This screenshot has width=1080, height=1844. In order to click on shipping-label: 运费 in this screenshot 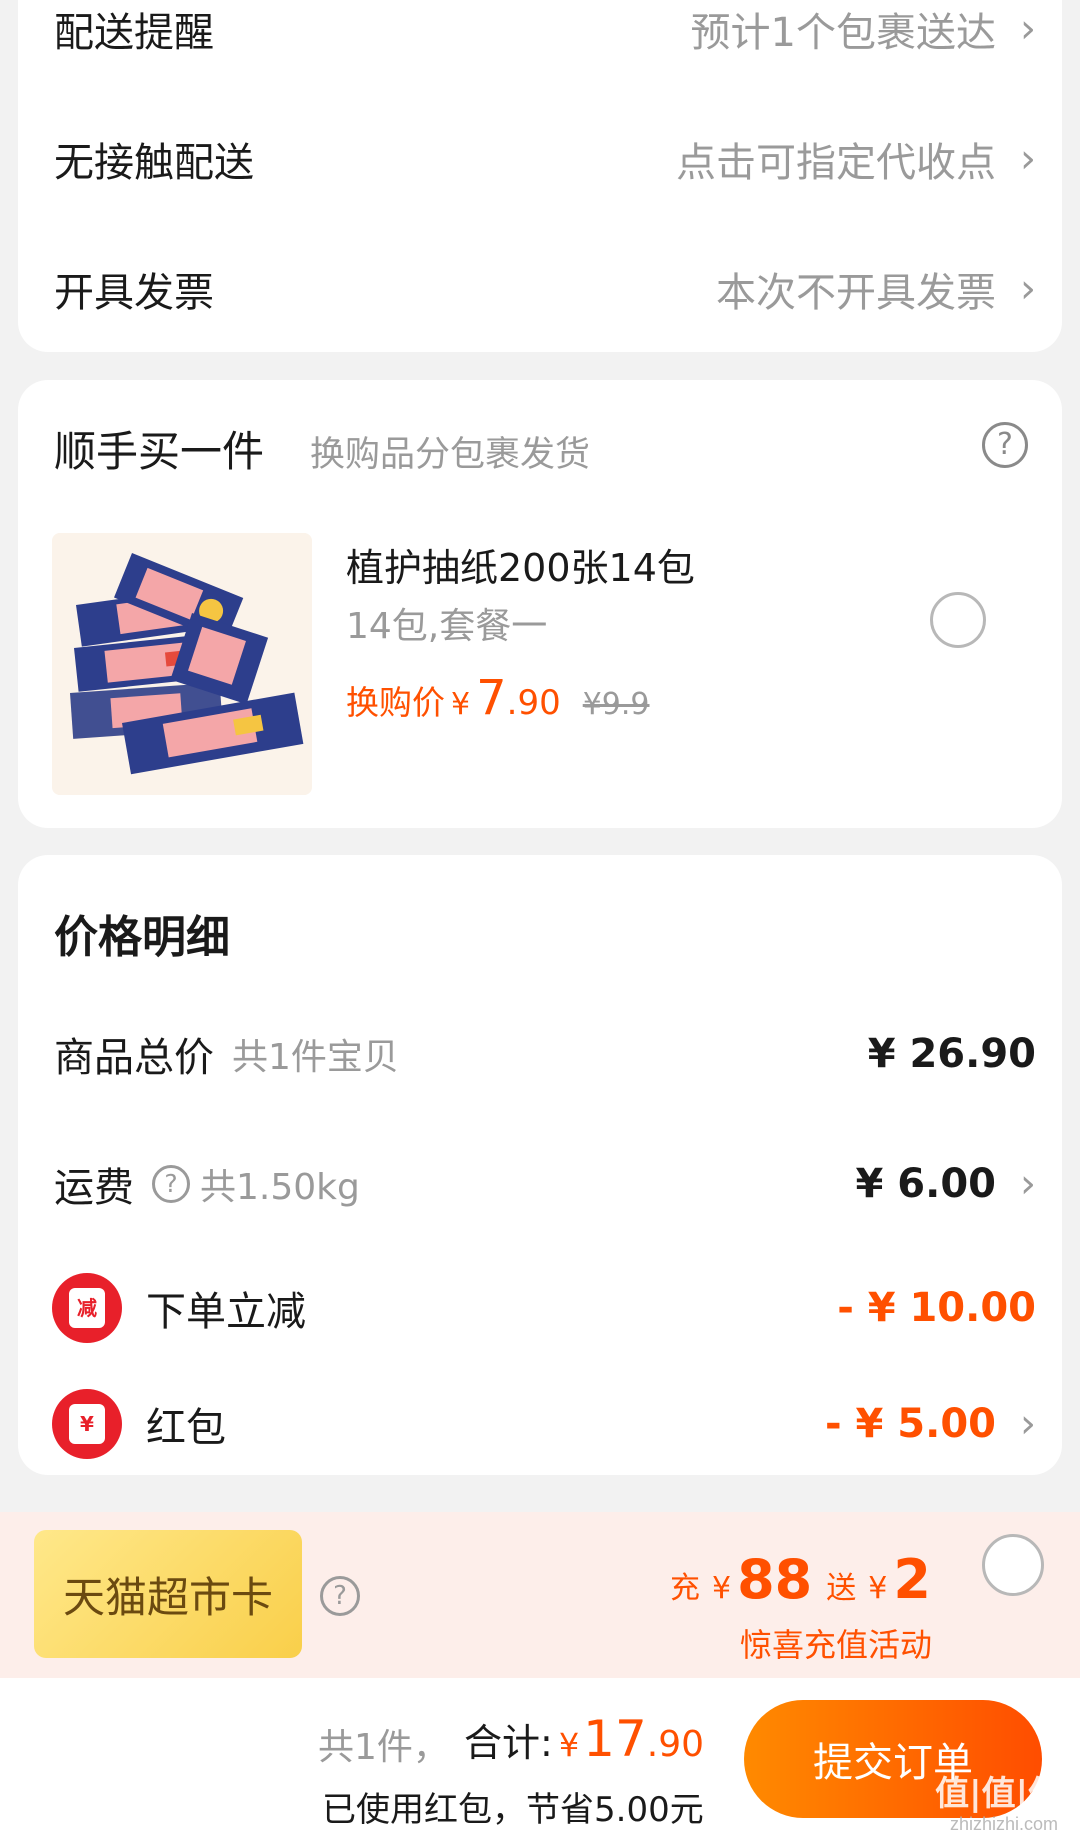, I will do `click(94, 1188)`.